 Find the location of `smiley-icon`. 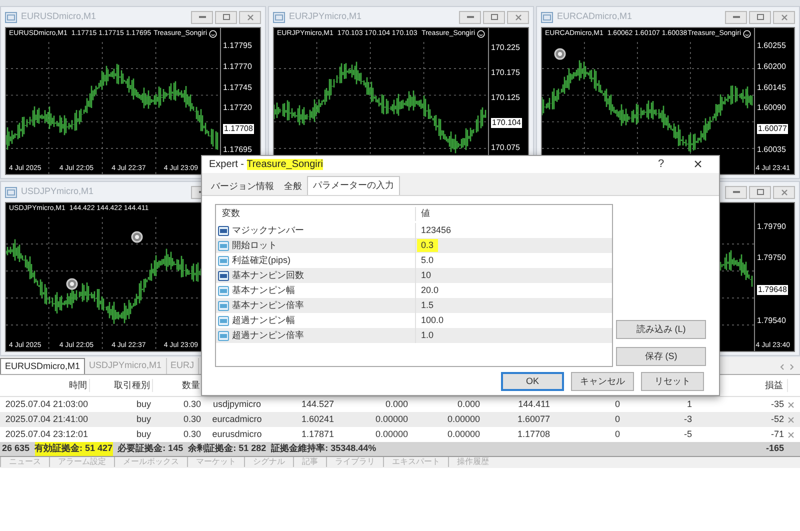

smiley-icon is located at coordinates (747, 34).